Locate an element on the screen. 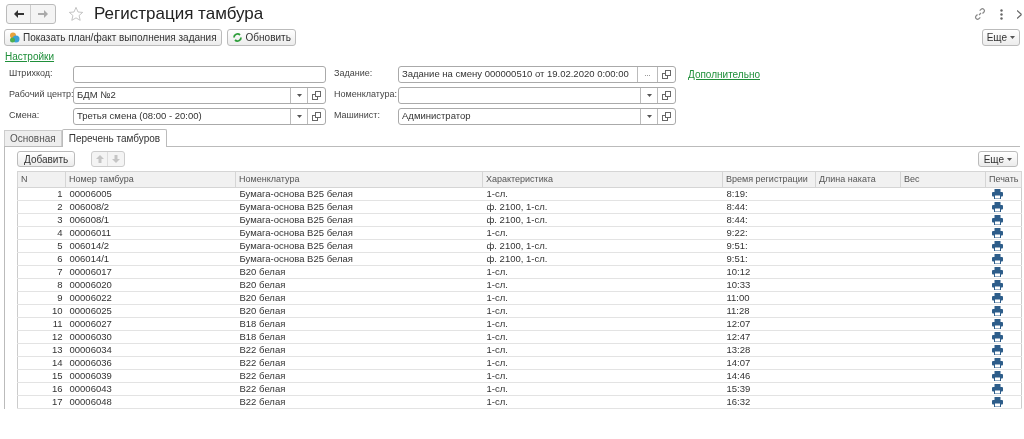  tab: Основная is located at coordinates (33, 138).